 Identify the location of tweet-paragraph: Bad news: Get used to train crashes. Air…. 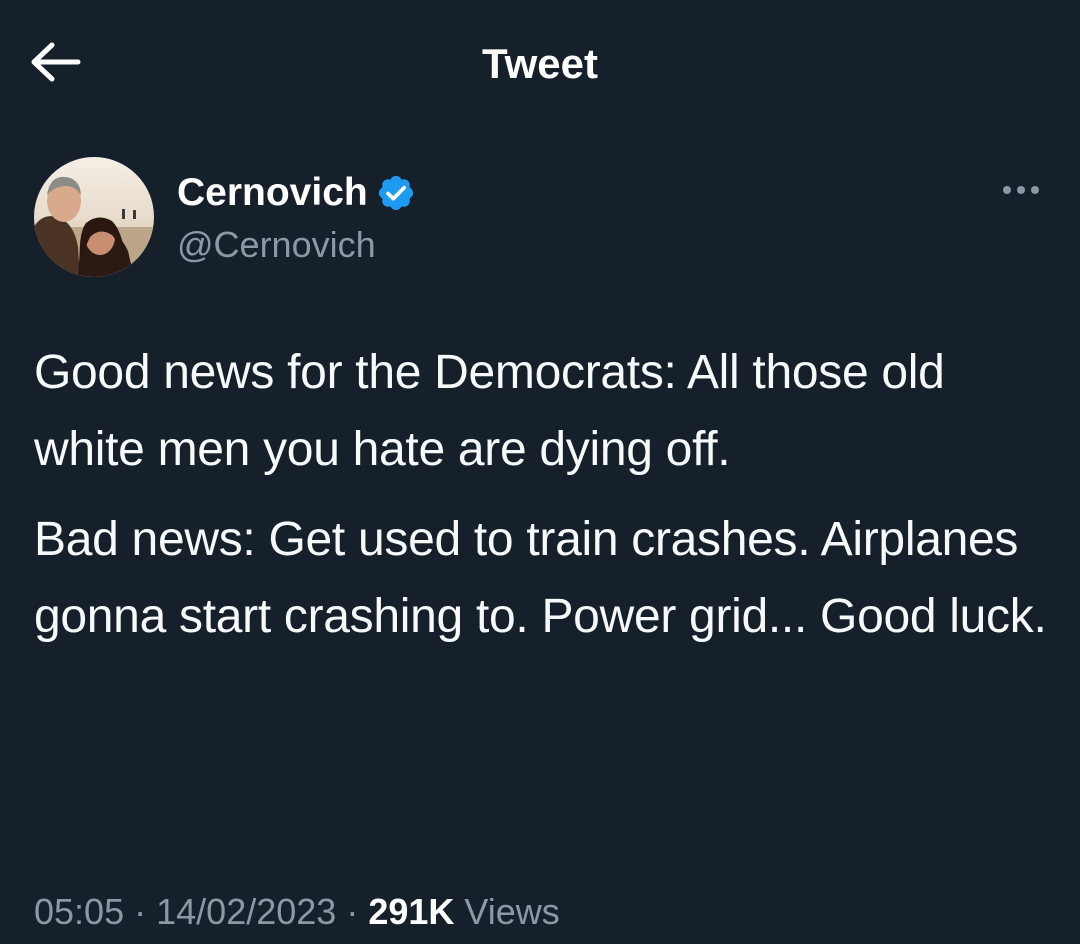
(540, 578).